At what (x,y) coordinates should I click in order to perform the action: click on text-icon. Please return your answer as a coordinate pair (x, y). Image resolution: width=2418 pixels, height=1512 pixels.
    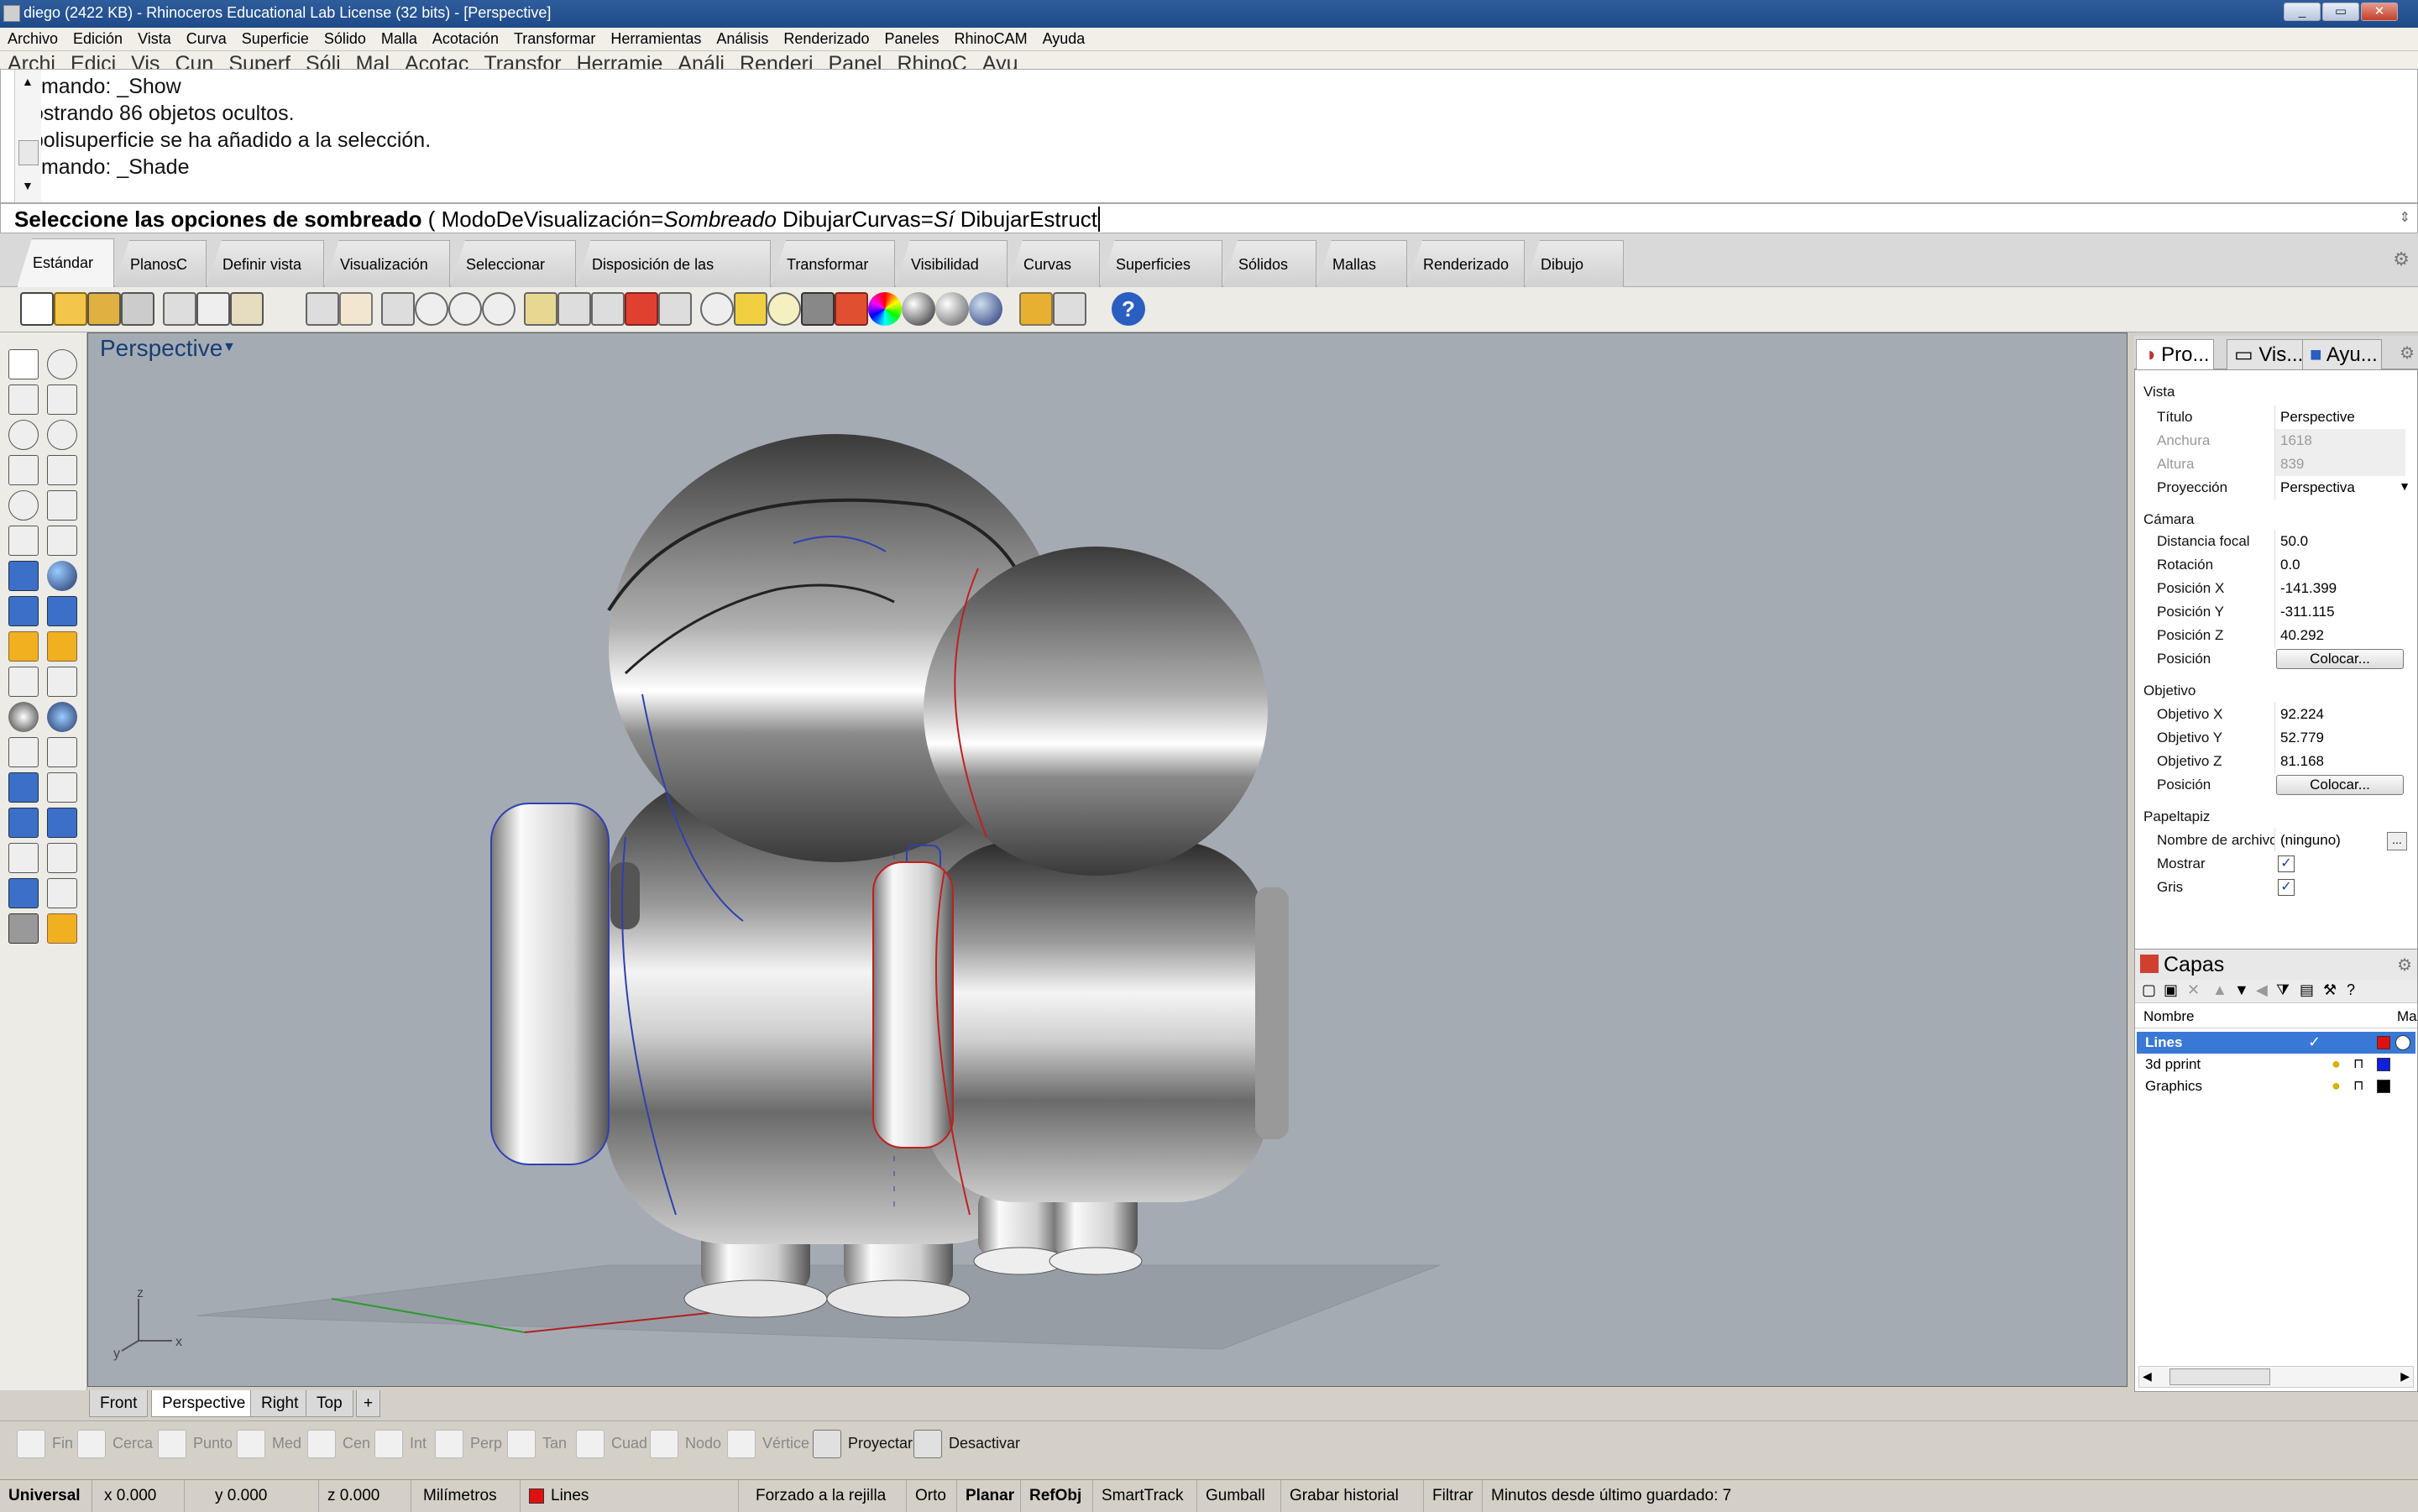
    Looking at the image, I should click on (23, 787).